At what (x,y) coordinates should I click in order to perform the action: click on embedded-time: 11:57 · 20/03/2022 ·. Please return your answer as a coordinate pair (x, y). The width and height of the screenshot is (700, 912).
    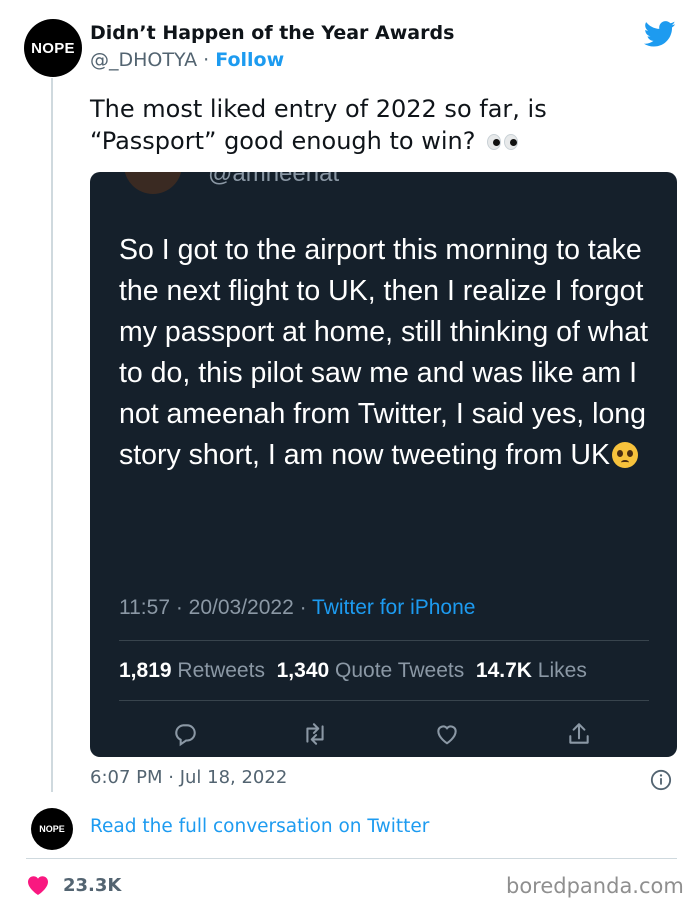
    Looking at the image, I should click on (216, 607).